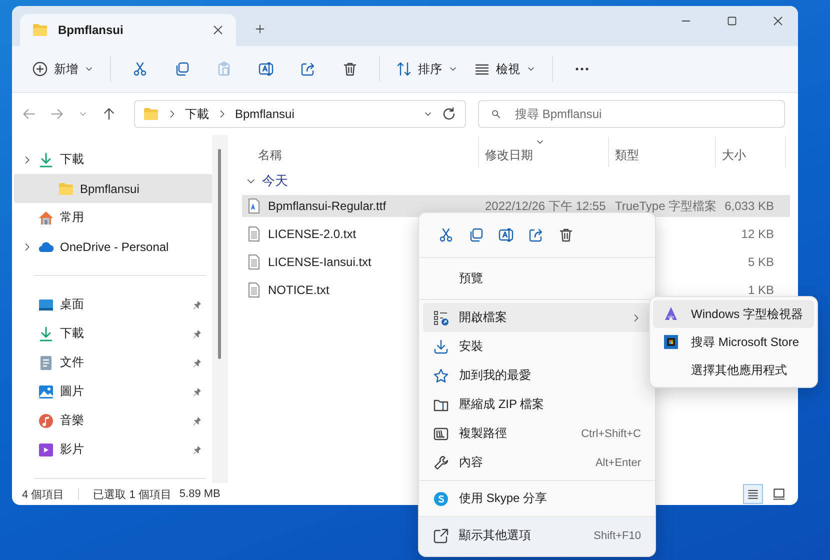 The height and width of the screenshot is (560, 830). Describe the element at coordinates (761, 290) in the screenshot. I see `size-cell: 1 KB` at that location.